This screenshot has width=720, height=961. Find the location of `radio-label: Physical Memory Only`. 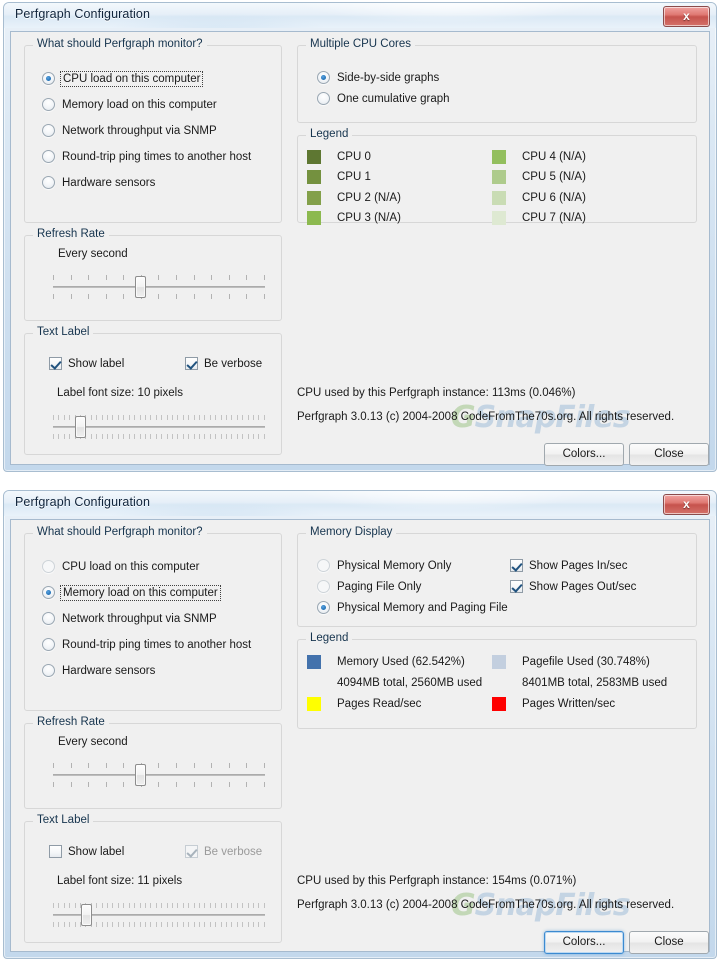

radio-label: Physical Memory Only is located at coordinates (394, 565).